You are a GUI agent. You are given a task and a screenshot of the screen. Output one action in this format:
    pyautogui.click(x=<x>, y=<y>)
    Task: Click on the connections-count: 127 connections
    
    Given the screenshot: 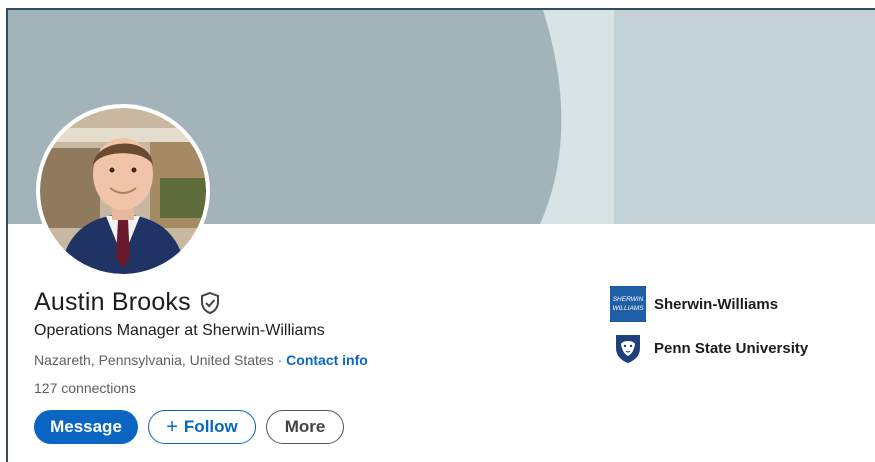 What is the action you would take?
    pyautogui.click(x=85, y=388)
    